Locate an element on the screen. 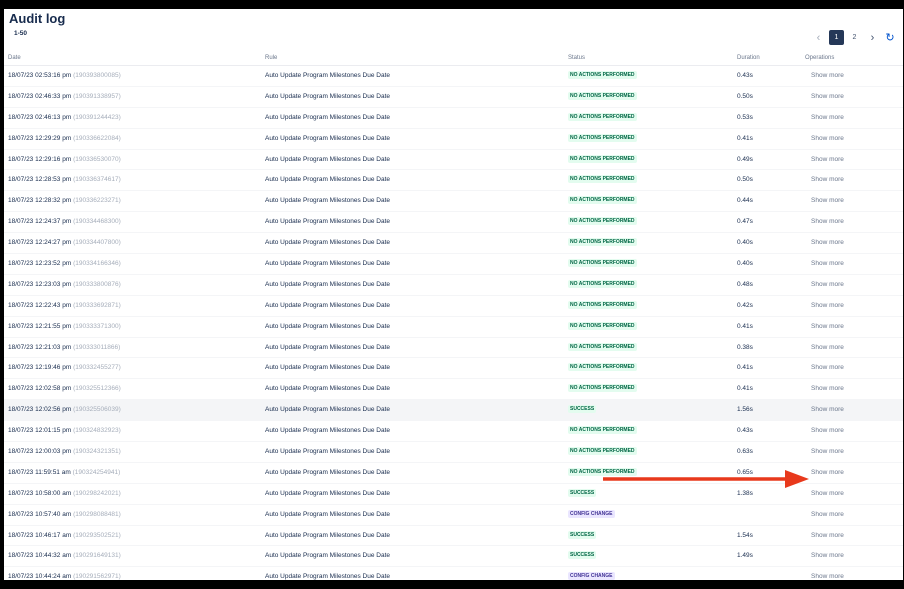 The width and height of the screenshot is (904, 589). row-date: 18/07/23 12:22:43 pm (190333692871) is located at coordinates (64, 305).